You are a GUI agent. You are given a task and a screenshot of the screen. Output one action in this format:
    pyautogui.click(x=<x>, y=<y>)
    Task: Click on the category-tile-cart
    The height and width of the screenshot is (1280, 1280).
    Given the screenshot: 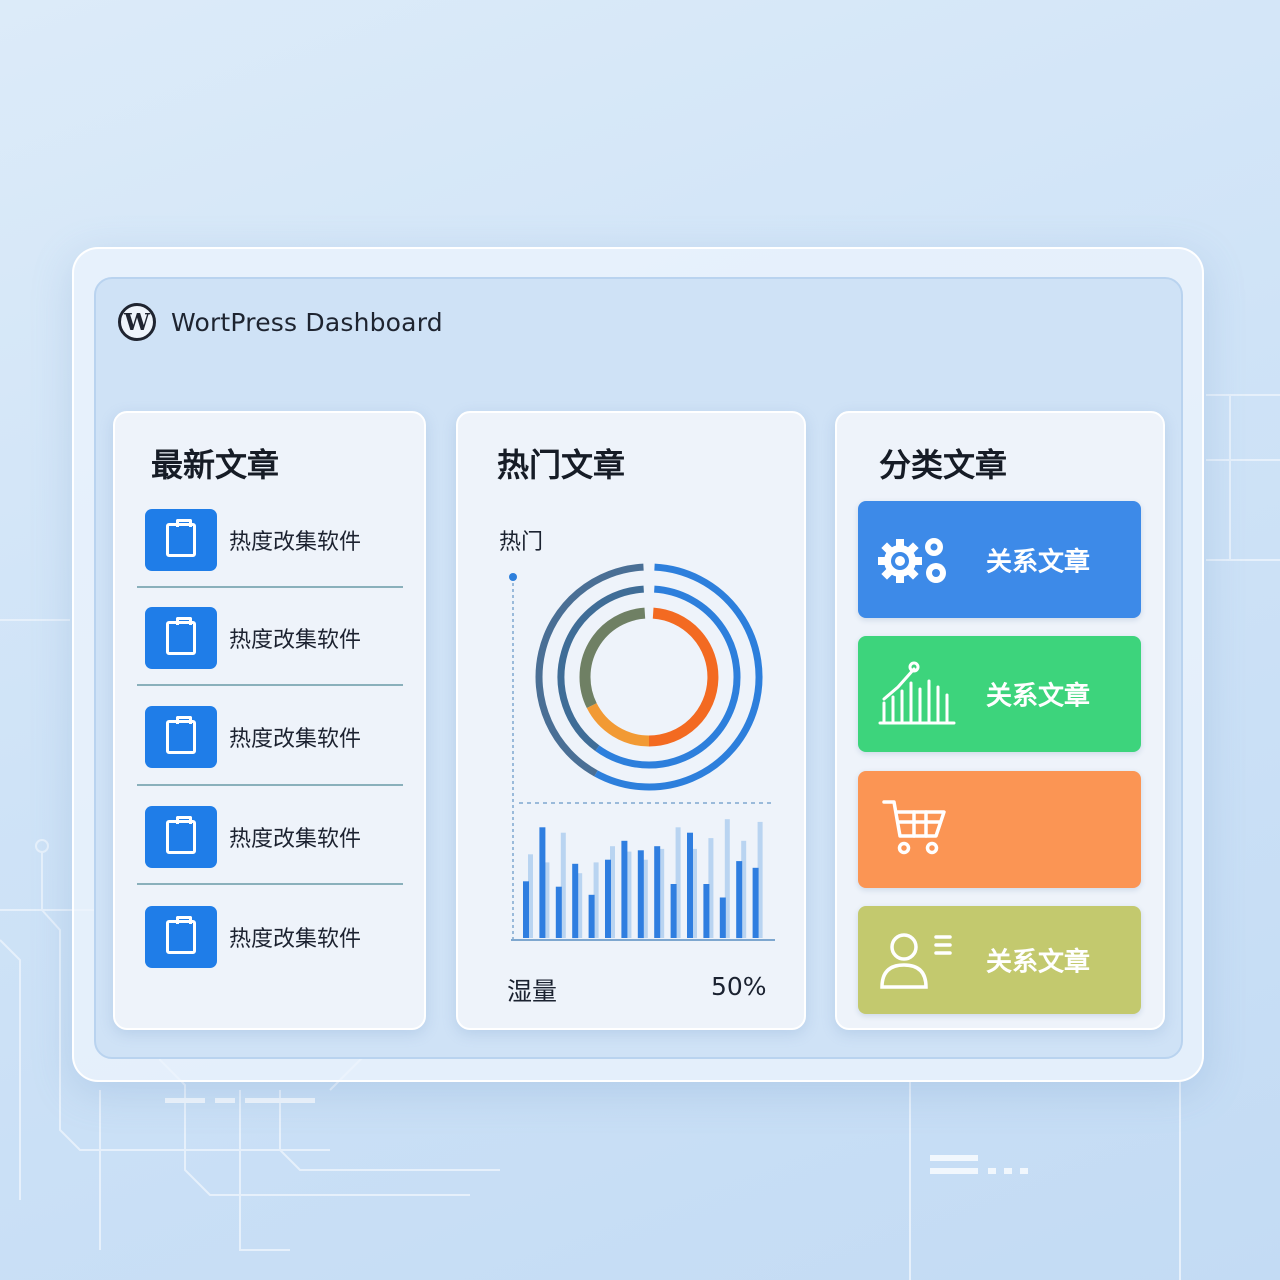 What is the action you would take?
    pyautogui.click(x=999, y=829)
    